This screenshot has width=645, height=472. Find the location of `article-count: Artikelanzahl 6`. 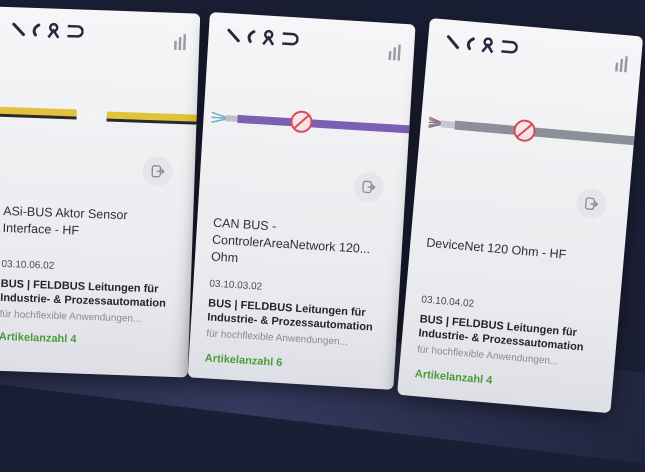

article-count: Artikelanzahl 6 is located at coordinates (243, 361).